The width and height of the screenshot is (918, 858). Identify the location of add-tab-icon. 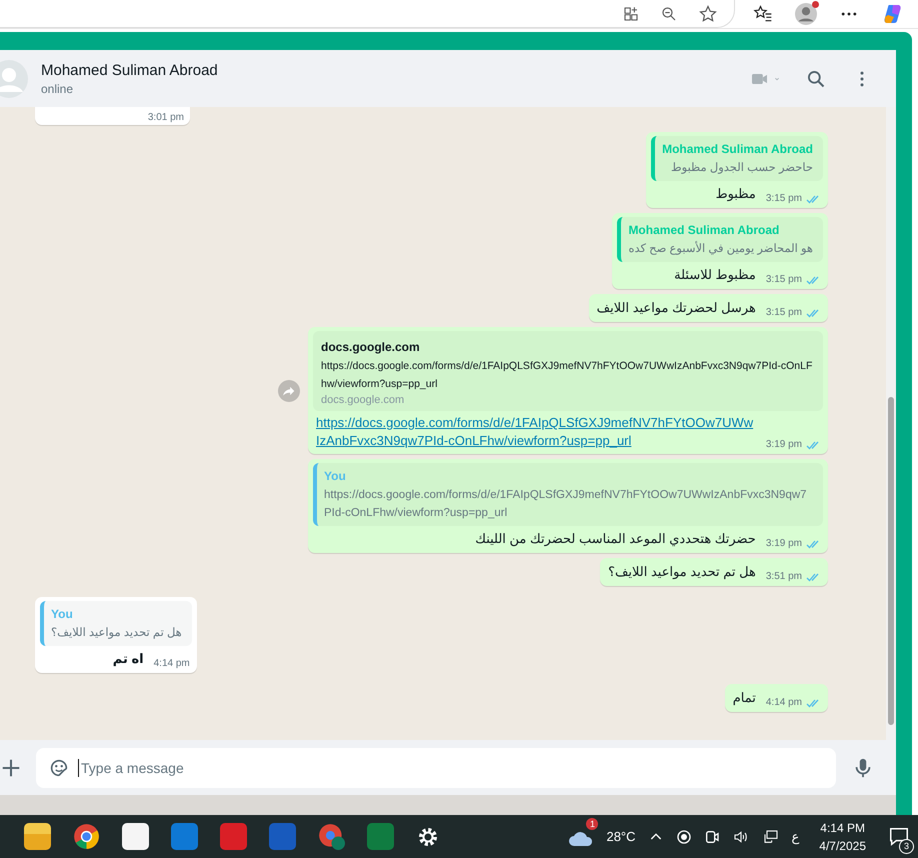
(631, 13).